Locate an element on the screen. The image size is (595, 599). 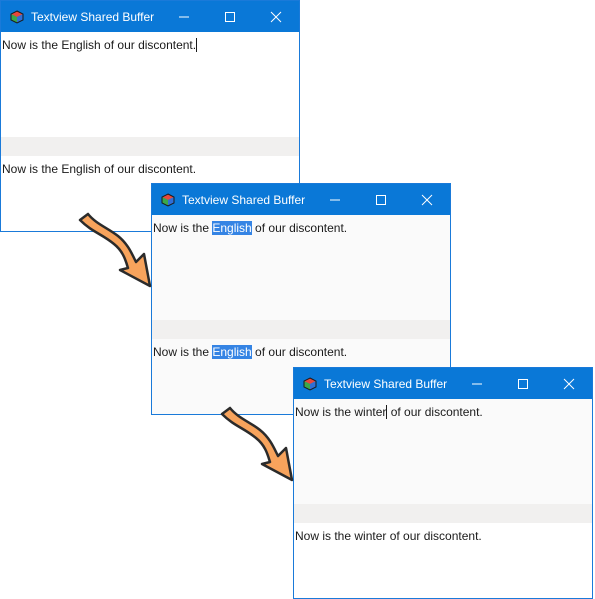
text-content: Now is the English of our discontent. is located at coordinates (99, 45).